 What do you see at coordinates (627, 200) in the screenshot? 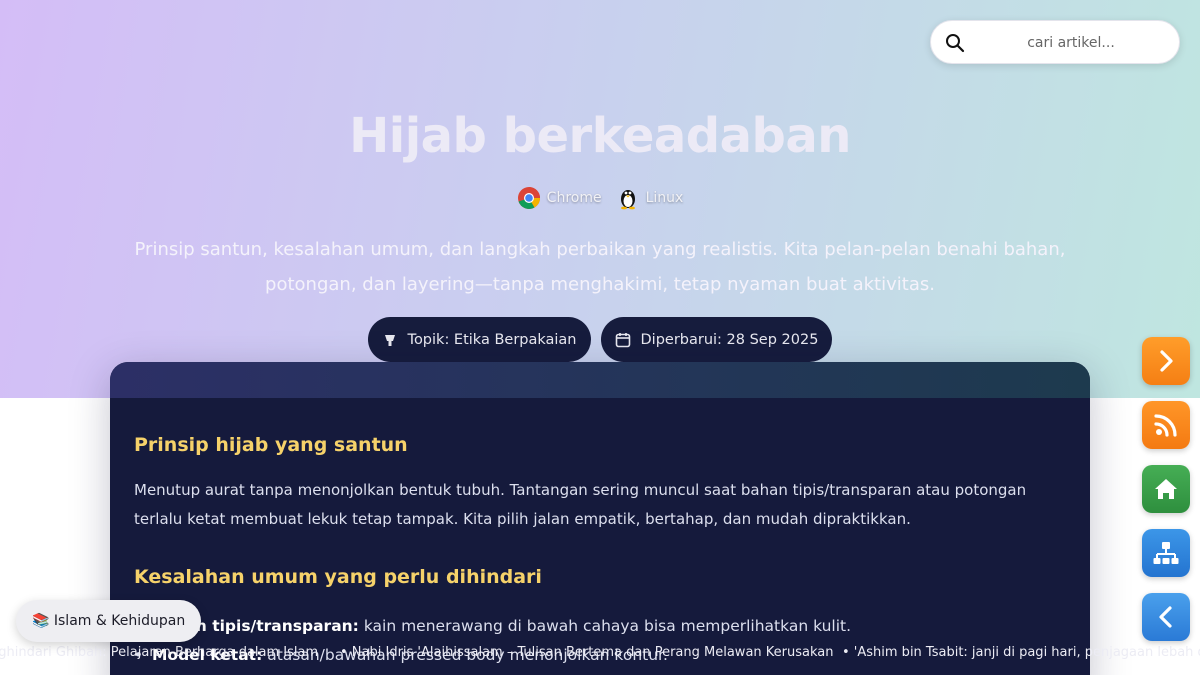
I see `linux-tux-icon` at bounding box center [627, 200].